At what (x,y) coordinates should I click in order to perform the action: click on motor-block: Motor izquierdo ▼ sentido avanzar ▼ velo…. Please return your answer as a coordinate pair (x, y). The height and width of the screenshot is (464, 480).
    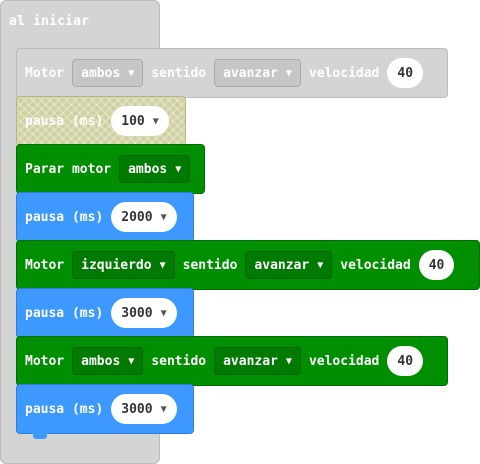
    Looking at the image, I should click on (248, 267).